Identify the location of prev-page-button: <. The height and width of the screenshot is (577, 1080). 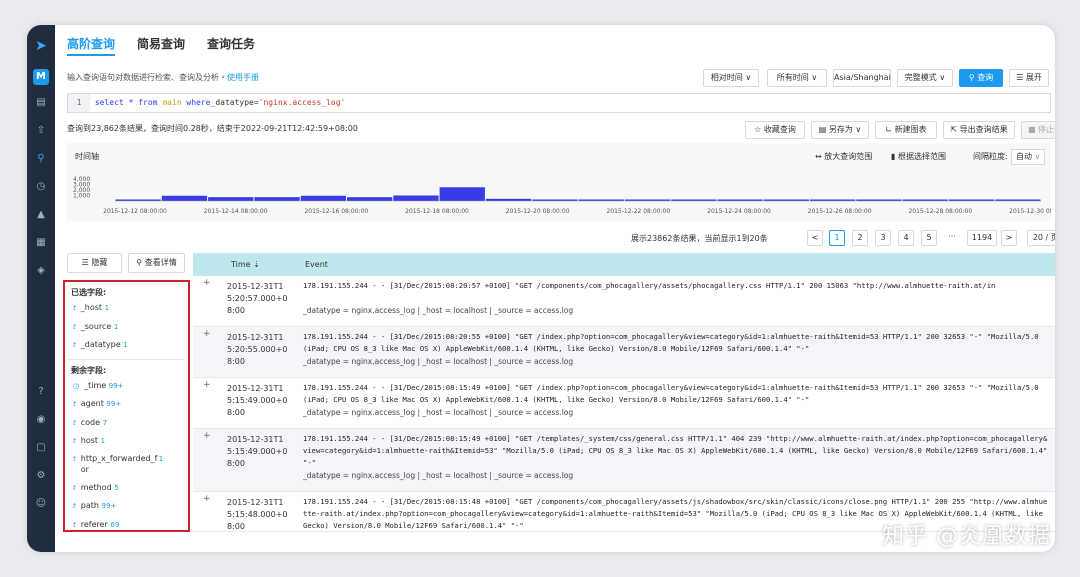
(815, 238).